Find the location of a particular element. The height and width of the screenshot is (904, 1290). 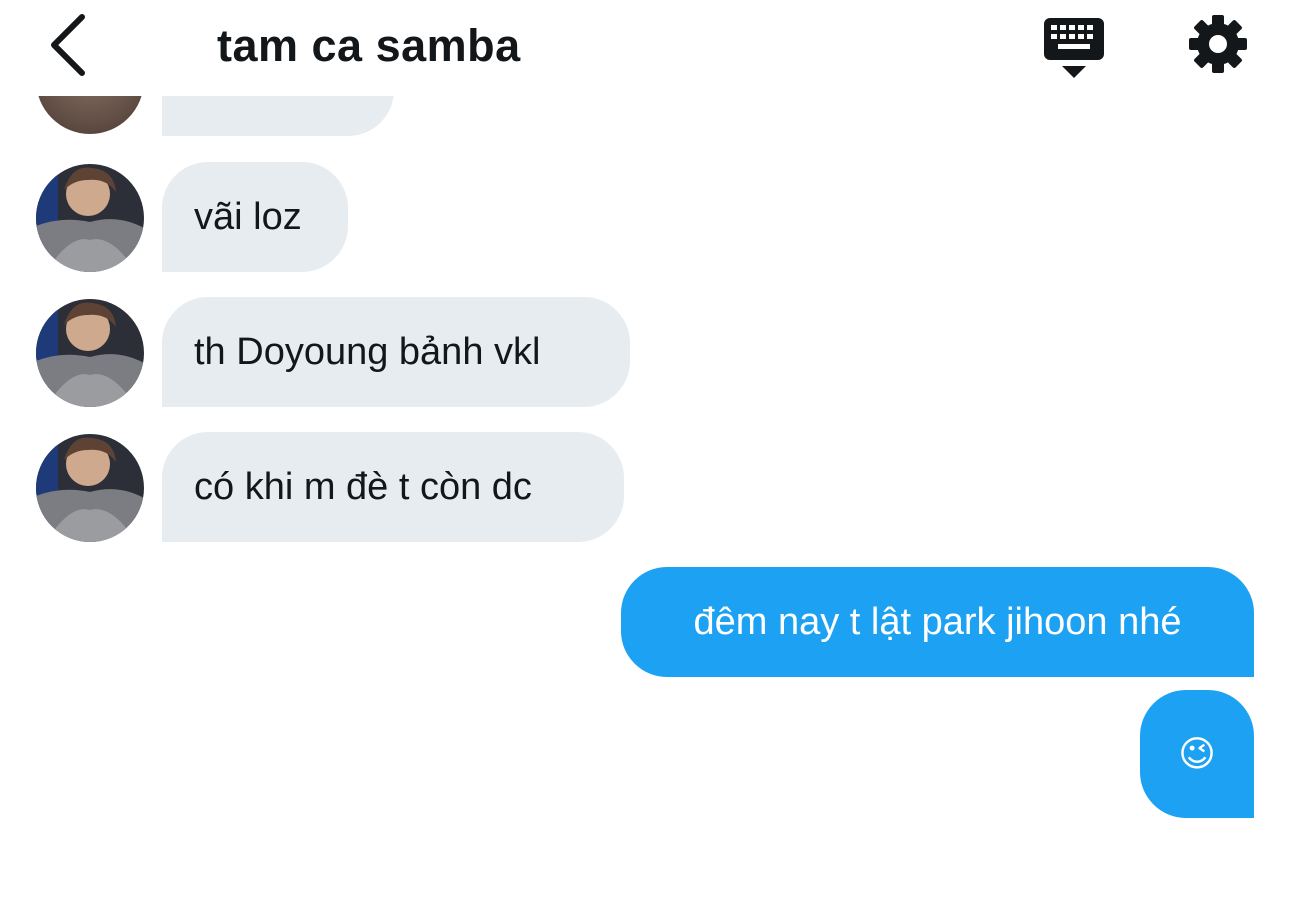

message-bubble-incoming: vãi loz is located at coordinates (255, 217).